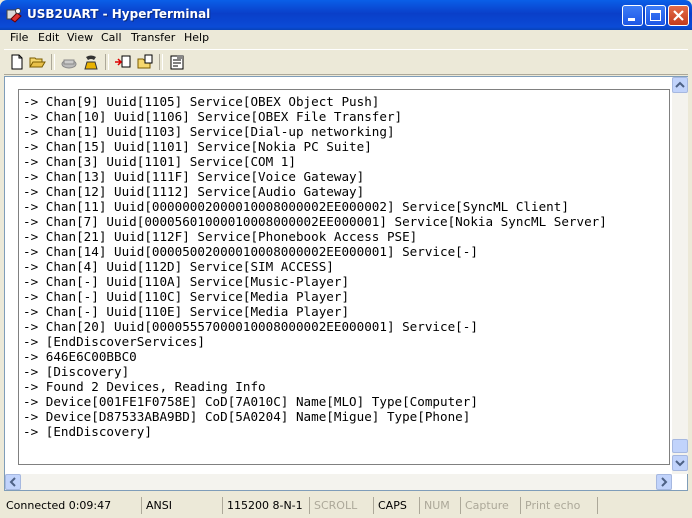 Image resolution: width=692 pixels, height=518 pixels. I want to click on chevron-up-icon, so click(680, 84).